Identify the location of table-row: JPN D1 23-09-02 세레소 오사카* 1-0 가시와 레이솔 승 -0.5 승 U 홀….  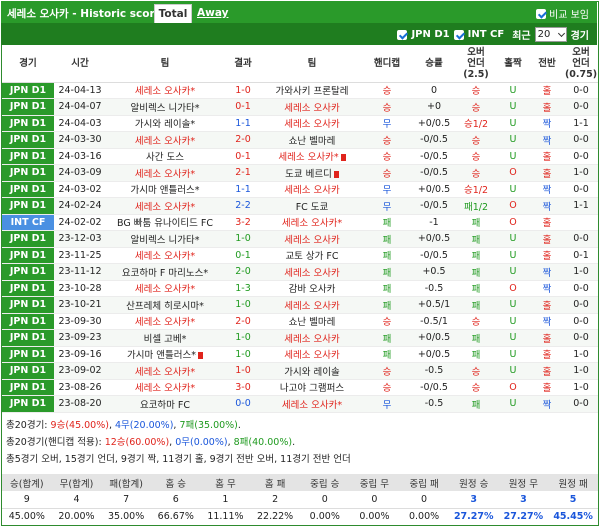
(300, 371).